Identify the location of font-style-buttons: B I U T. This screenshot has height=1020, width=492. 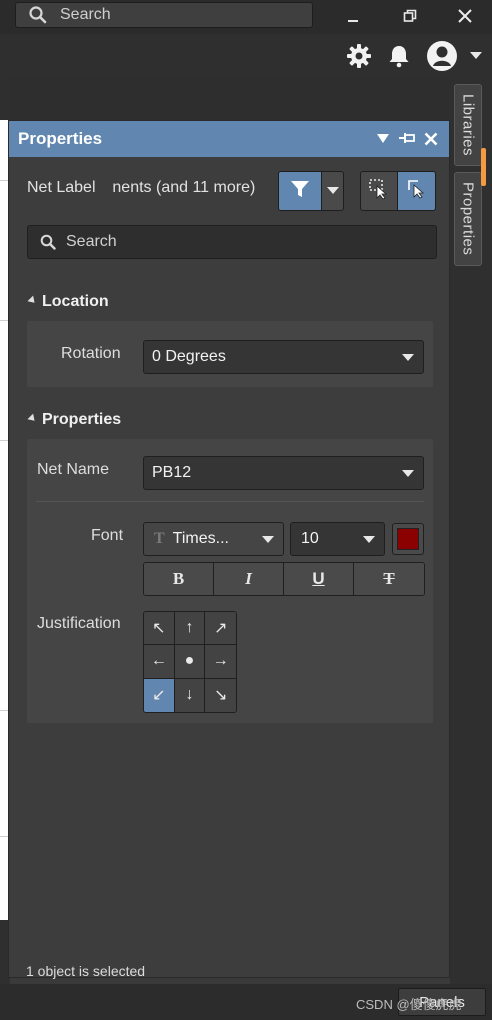
(284, 579).